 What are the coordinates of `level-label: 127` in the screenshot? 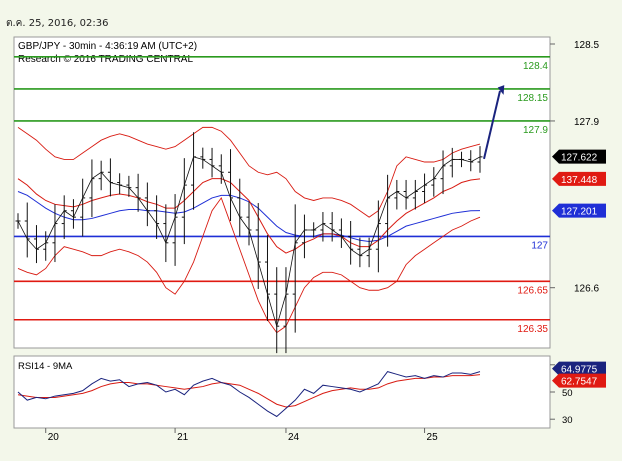 It's located at (539, 245).